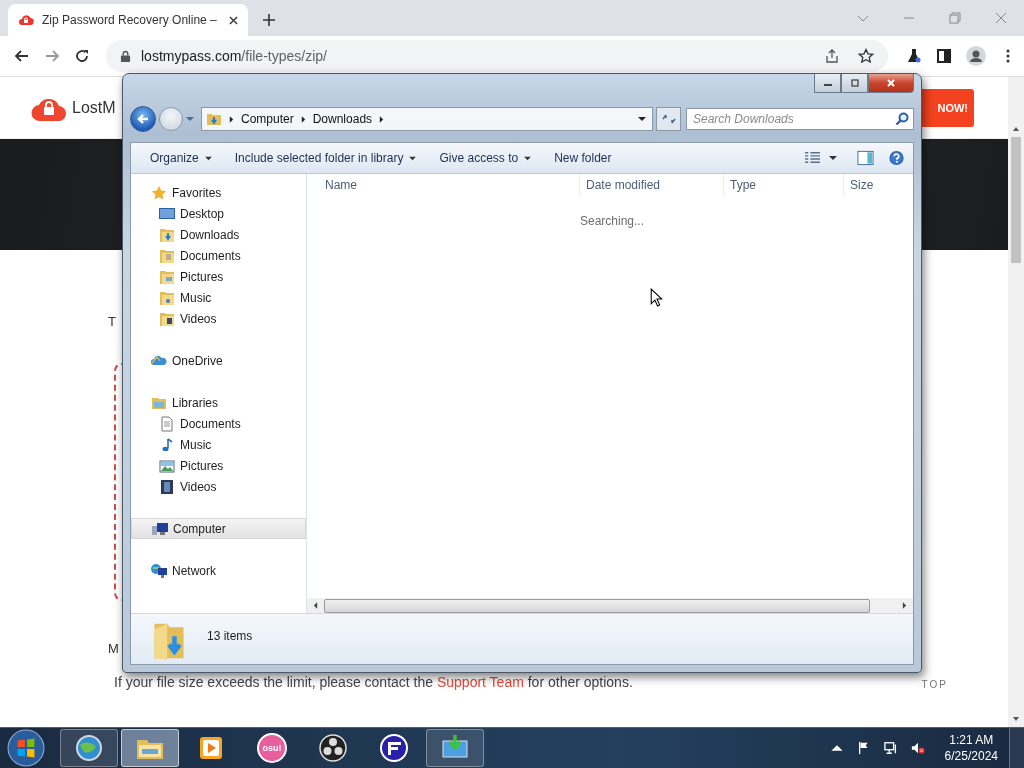  I want to click on heading-text: T, so click(112, 321).